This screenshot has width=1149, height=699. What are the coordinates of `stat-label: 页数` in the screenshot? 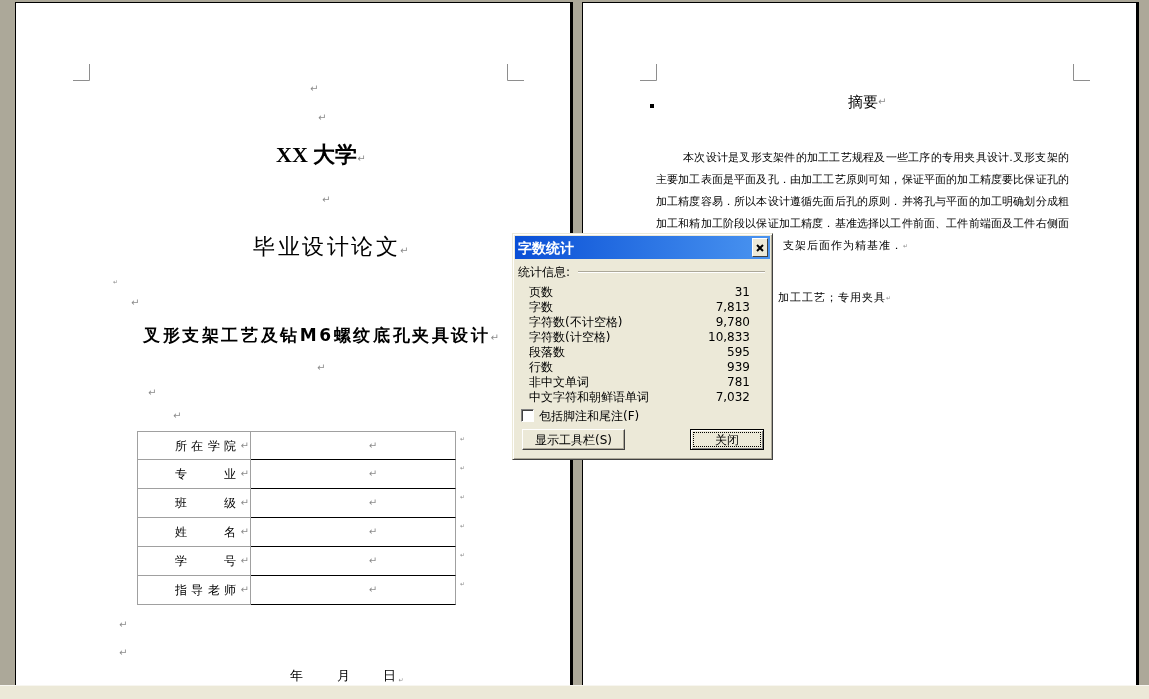 It's located at (541, 292).